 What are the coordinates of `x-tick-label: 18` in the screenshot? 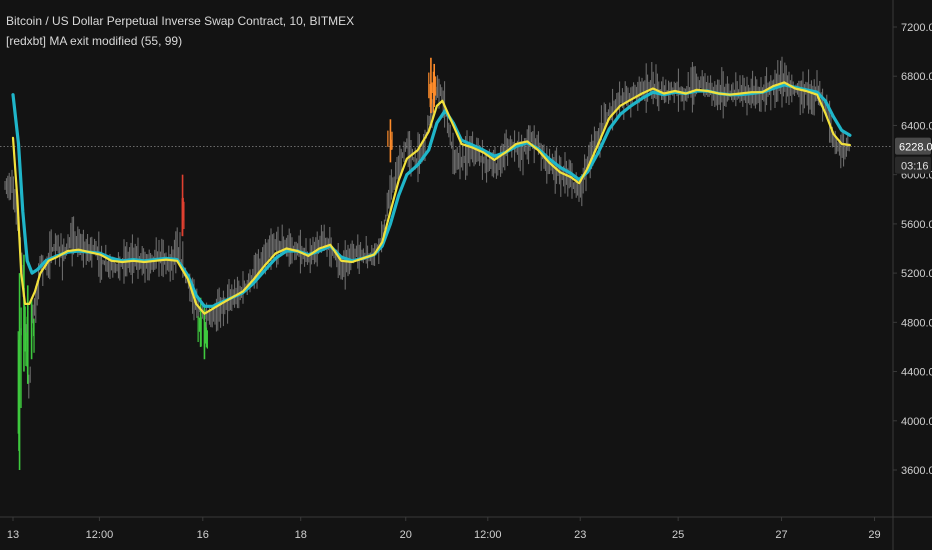 It's located at (301, 535).